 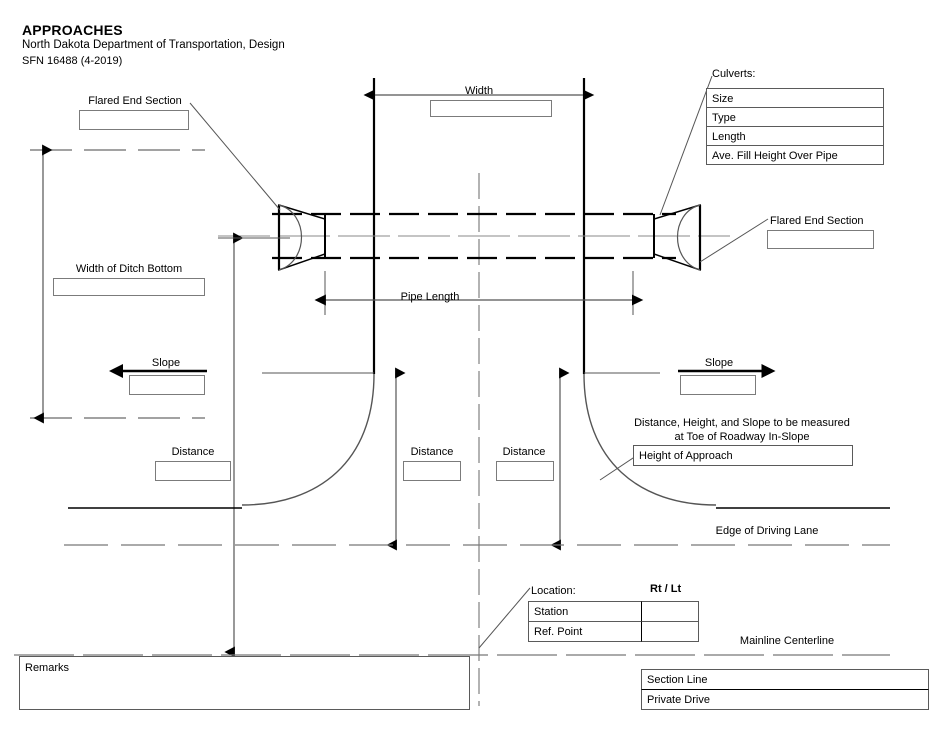 What do you see at coordinates (787, 641) in the screenshot?
I see `mainline-centerline-label: Mainline Centerline` at bounding box center [787, 641].